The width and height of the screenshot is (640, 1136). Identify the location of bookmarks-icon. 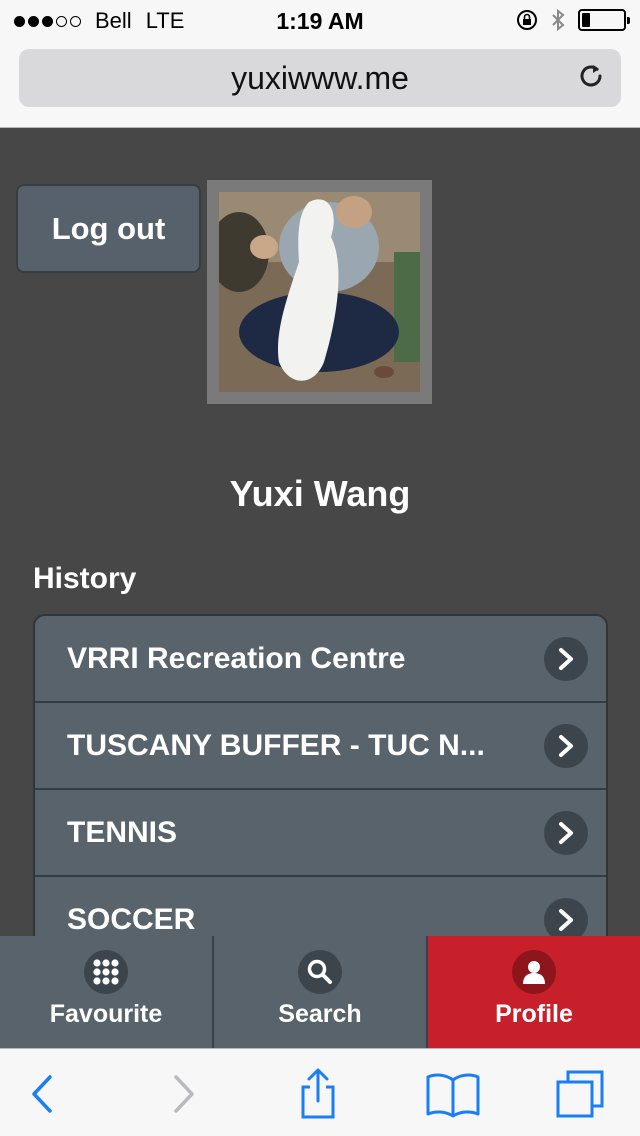
(453, 1094).